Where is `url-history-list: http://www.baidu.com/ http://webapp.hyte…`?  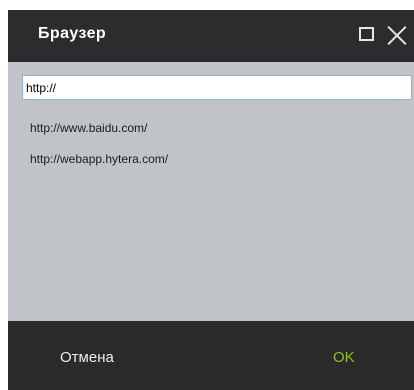 url-history-list: http://www.baidu.com/ http://webapp.hyte… is located at coordinates (99, 152).